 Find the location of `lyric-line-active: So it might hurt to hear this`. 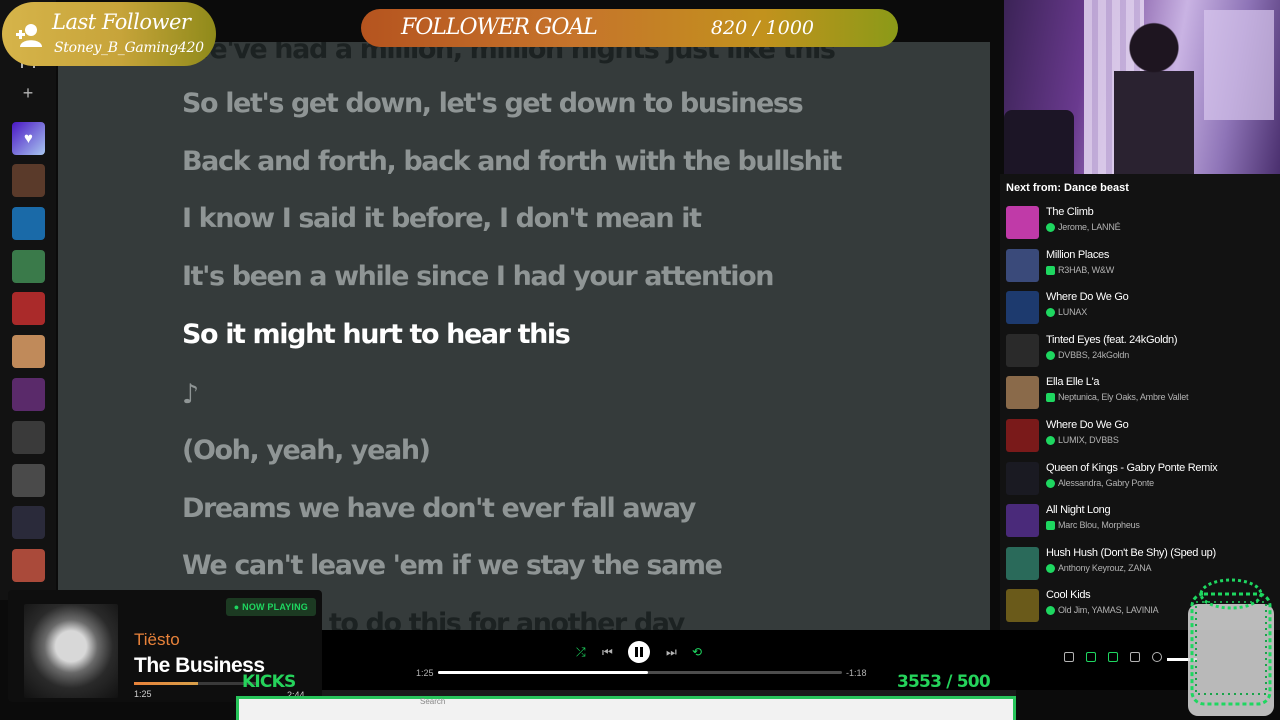

lyric-line-active: So it might hurt to hear this is located at coordinates (376, 334).